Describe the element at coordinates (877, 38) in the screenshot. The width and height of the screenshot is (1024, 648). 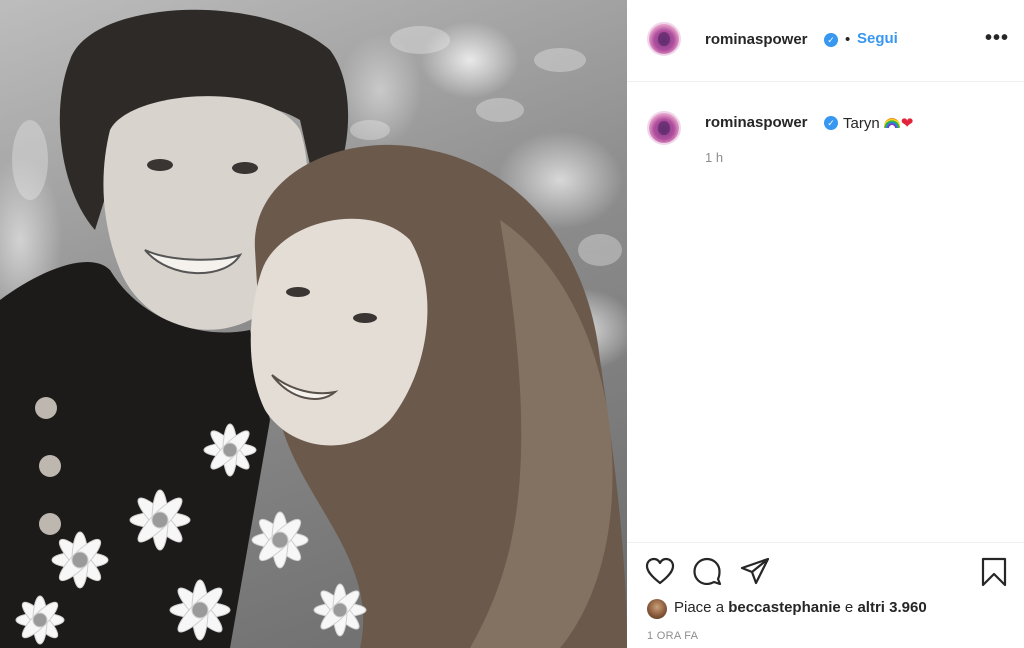
I see `follow-button: Segui` at that location.